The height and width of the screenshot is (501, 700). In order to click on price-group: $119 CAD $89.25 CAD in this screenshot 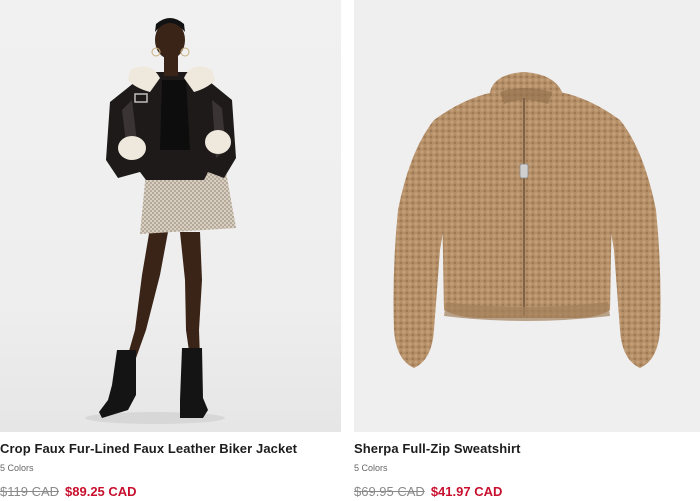, I will do `click(68, 491)`.